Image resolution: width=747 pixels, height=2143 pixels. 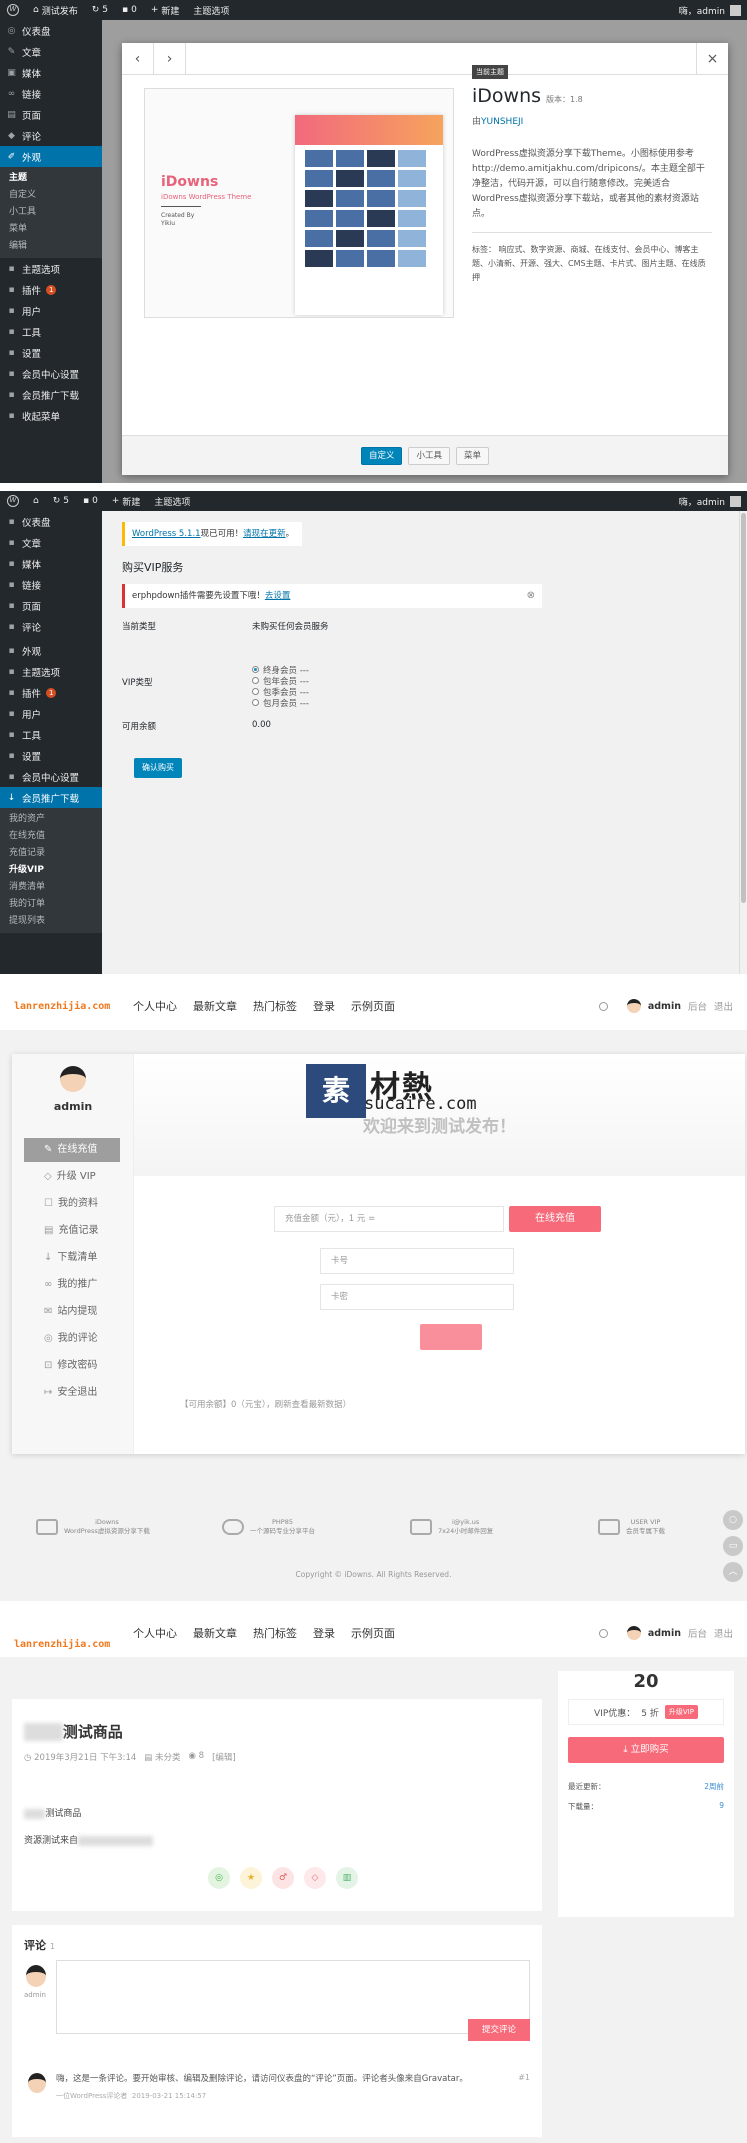 What do you see at coordinates (389, 1219) in the screenshot?
I see `amount-input: 充值金额（元），1 元 =` at bounding box center [389, 1219].